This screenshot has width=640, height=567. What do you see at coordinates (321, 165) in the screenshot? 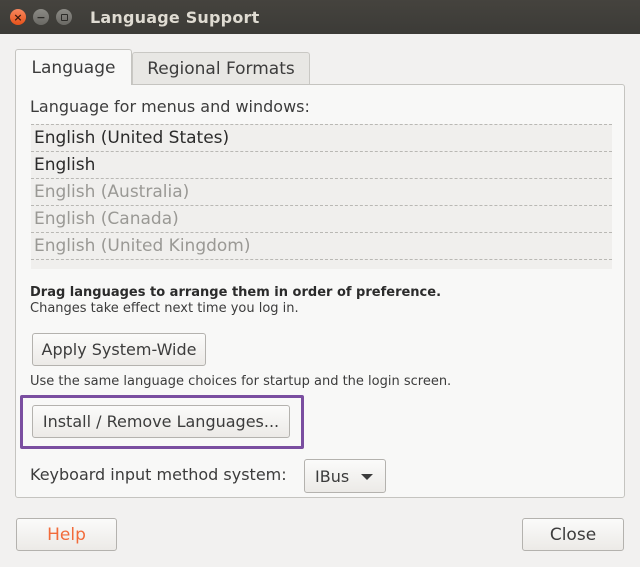
I see `language-item-english: English` at bounding box center [321, 165].